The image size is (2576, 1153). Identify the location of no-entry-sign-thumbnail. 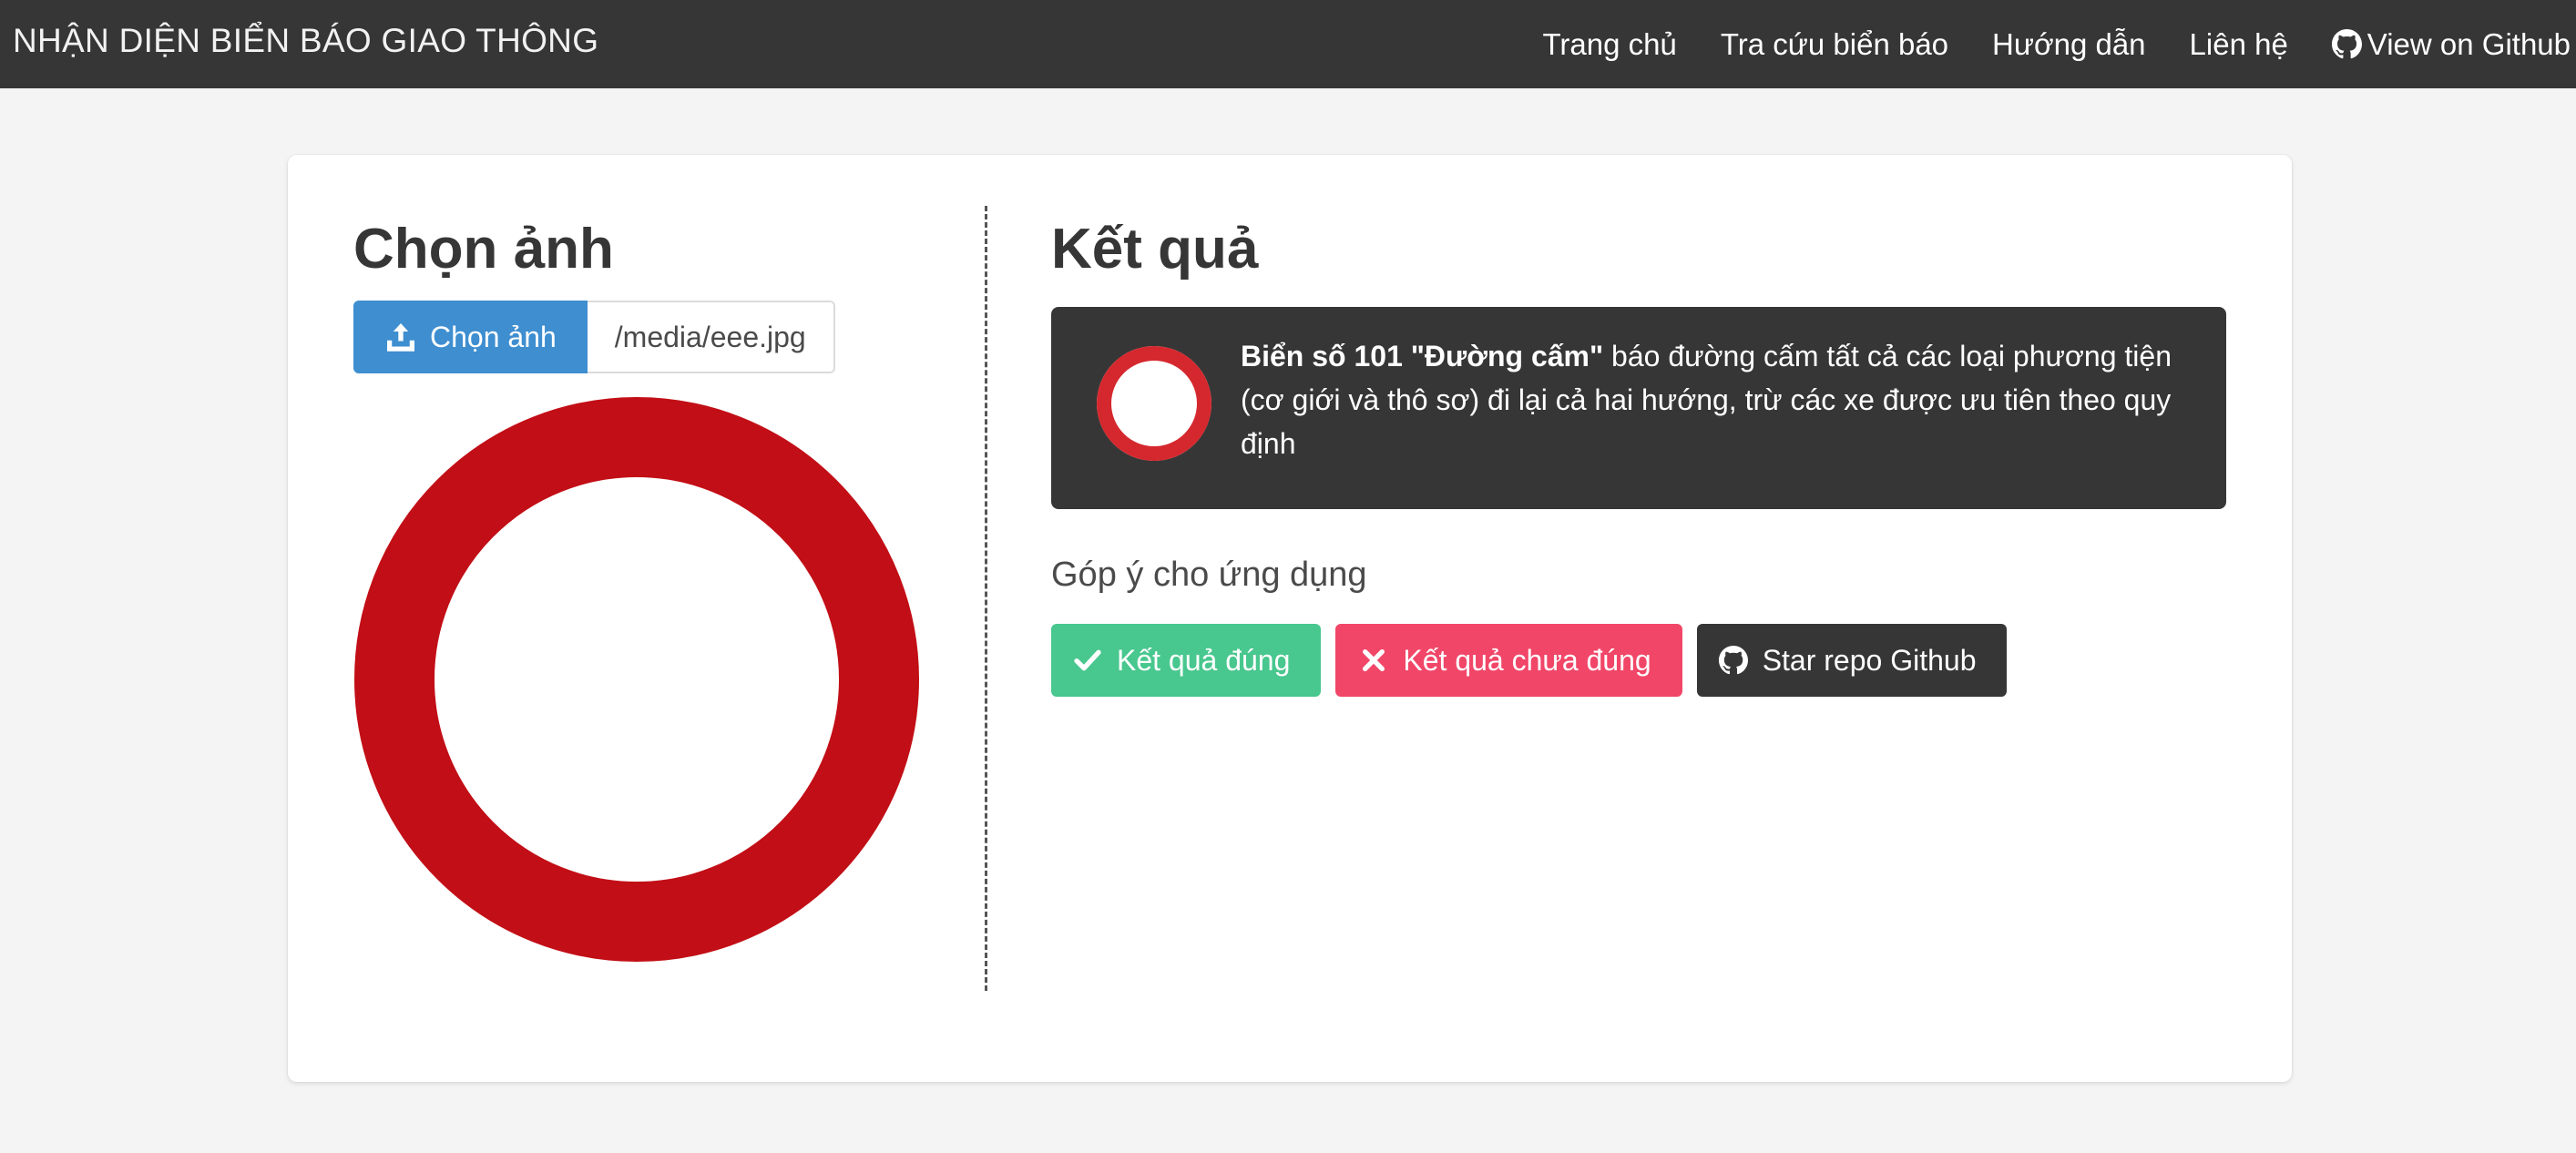
(1154, 403).